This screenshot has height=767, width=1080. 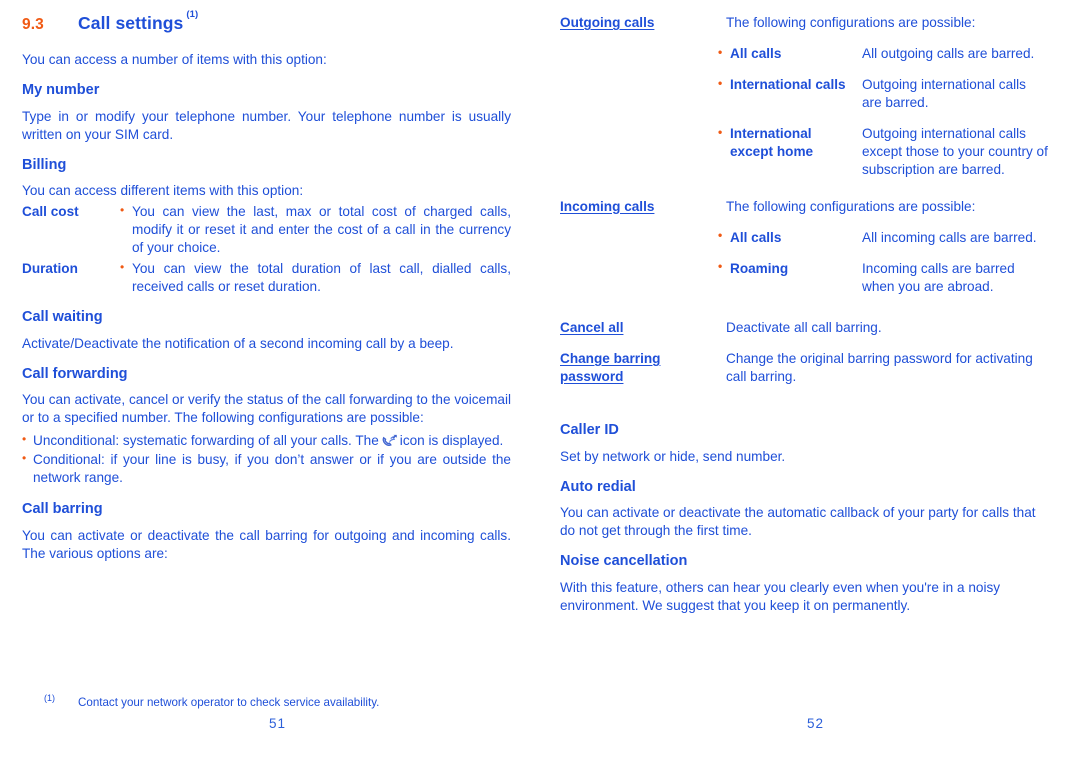 I want to click on label-outgoing-international: International calls, so click(x=790, y=85).